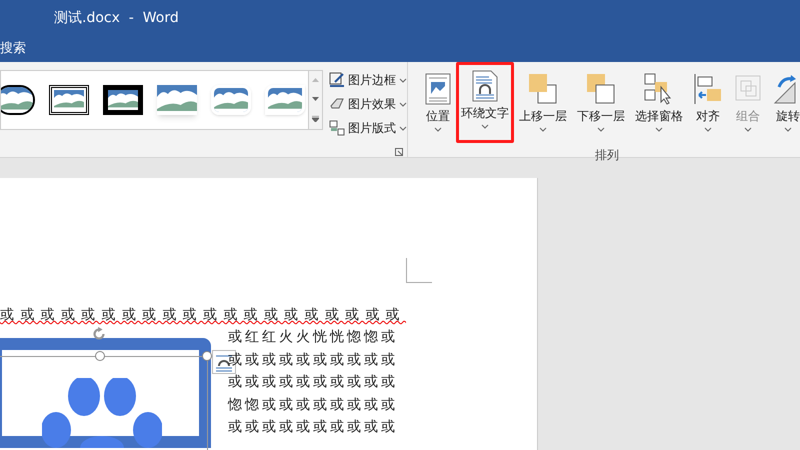  What do you see at coordinates (399, 152) in the screenshot?
I see `dialog-launcher-icon` at bounding box center [399, 152].